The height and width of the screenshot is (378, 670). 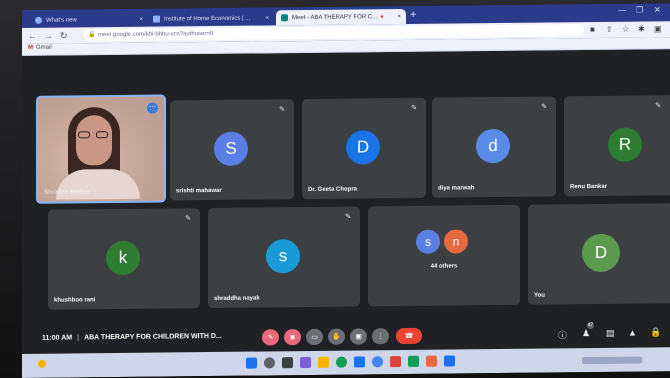 I want to click on avatar: S, so click(x=231, y=148).